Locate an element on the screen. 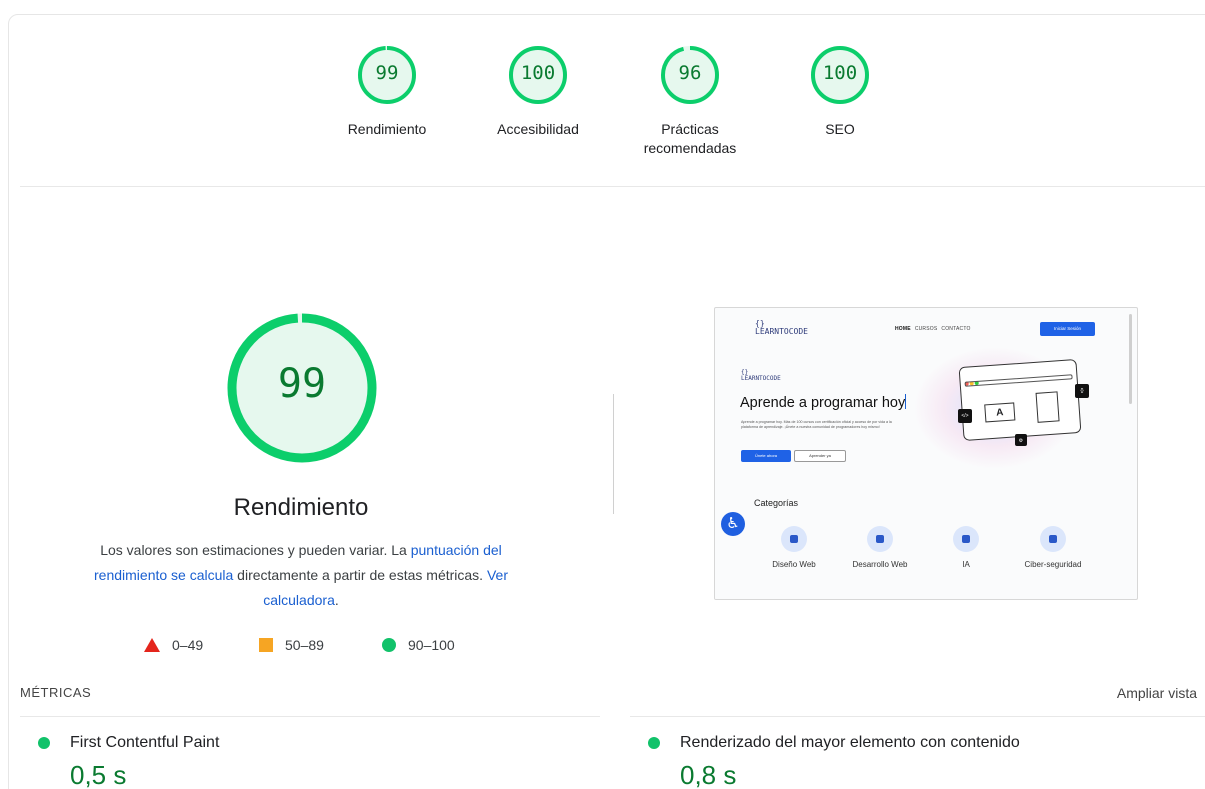 This screenshot has width=1205, height=789. gauge-performance: 99 Rendimiento is located at coordinates (387, 91).